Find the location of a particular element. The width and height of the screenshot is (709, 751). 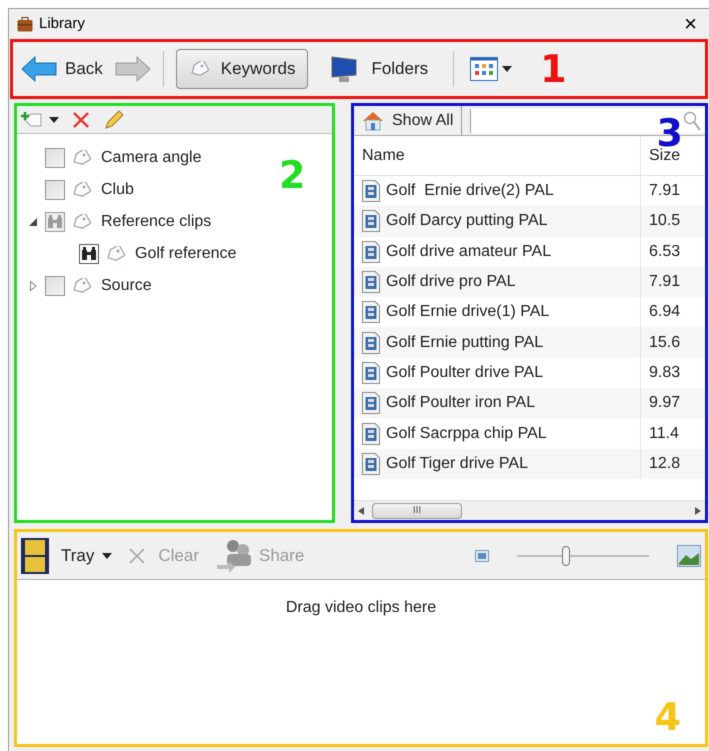

clip-name: Golf Darcy putting PAL is located at coordinates (467, 221).